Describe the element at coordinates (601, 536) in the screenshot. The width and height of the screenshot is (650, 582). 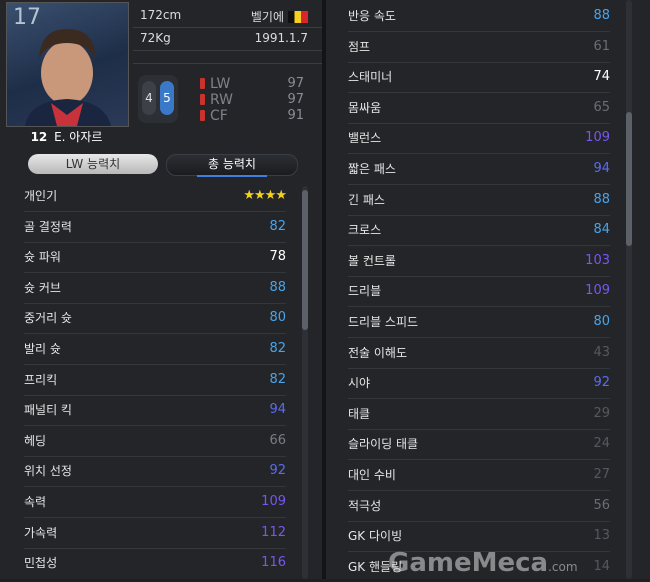
I see `stat-value: 13` at that location.